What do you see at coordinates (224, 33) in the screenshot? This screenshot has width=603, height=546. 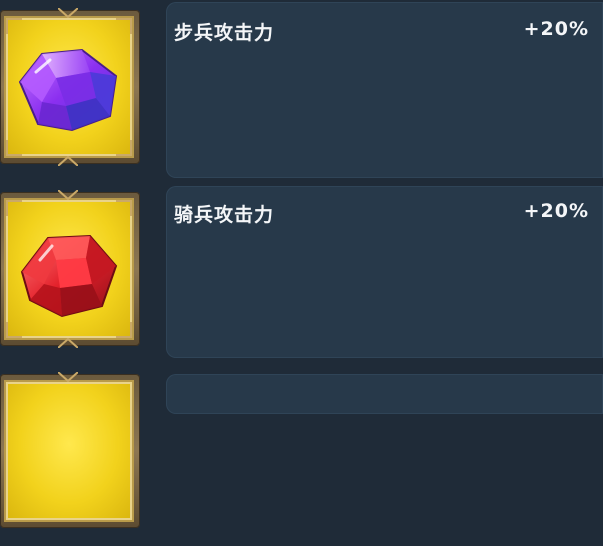 I see `attribute-name: 步兵攻击力` at bounding box center [224, 33].